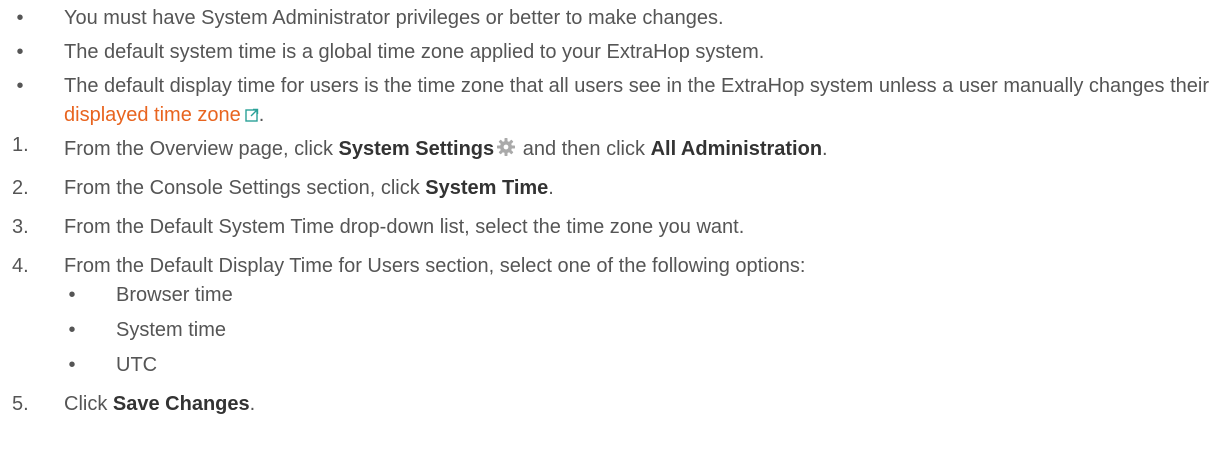 This screenshot has height=474, width=1232. What do you see at coordinates (245, 188) in the screenshot?
I see `step-text: From the Console Settings section, click` at bounding box center [245, 188].